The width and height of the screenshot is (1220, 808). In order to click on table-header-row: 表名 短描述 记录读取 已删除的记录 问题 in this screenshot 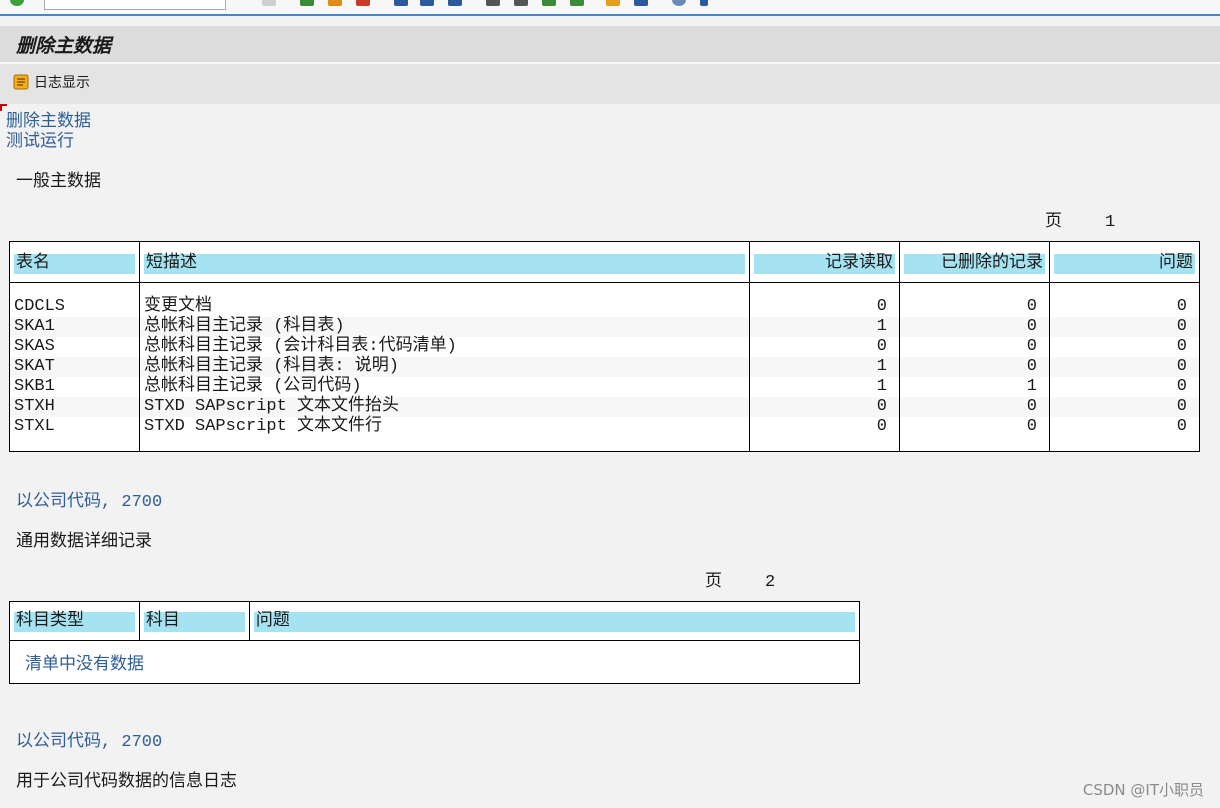, I will do `click(604, 262)`.